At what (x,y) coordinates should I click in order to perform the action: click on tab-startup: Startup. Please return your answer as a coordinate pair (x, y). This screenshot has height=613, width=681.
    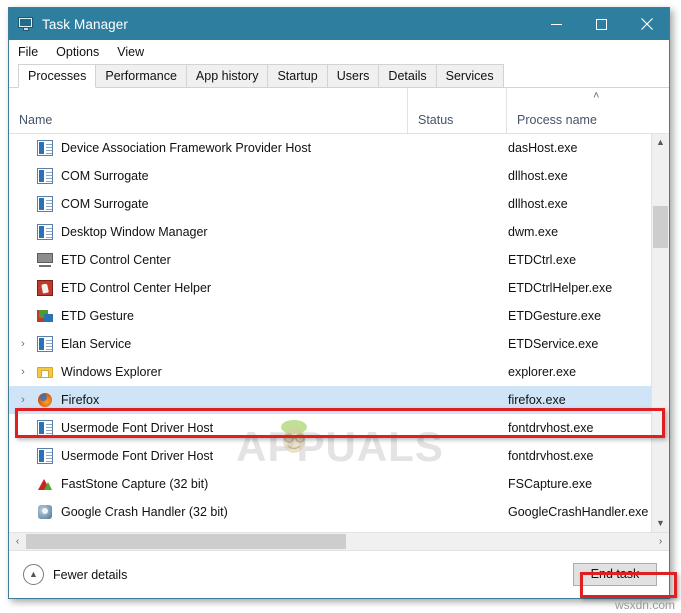
    Looking at the image, I should click on (297, 75).